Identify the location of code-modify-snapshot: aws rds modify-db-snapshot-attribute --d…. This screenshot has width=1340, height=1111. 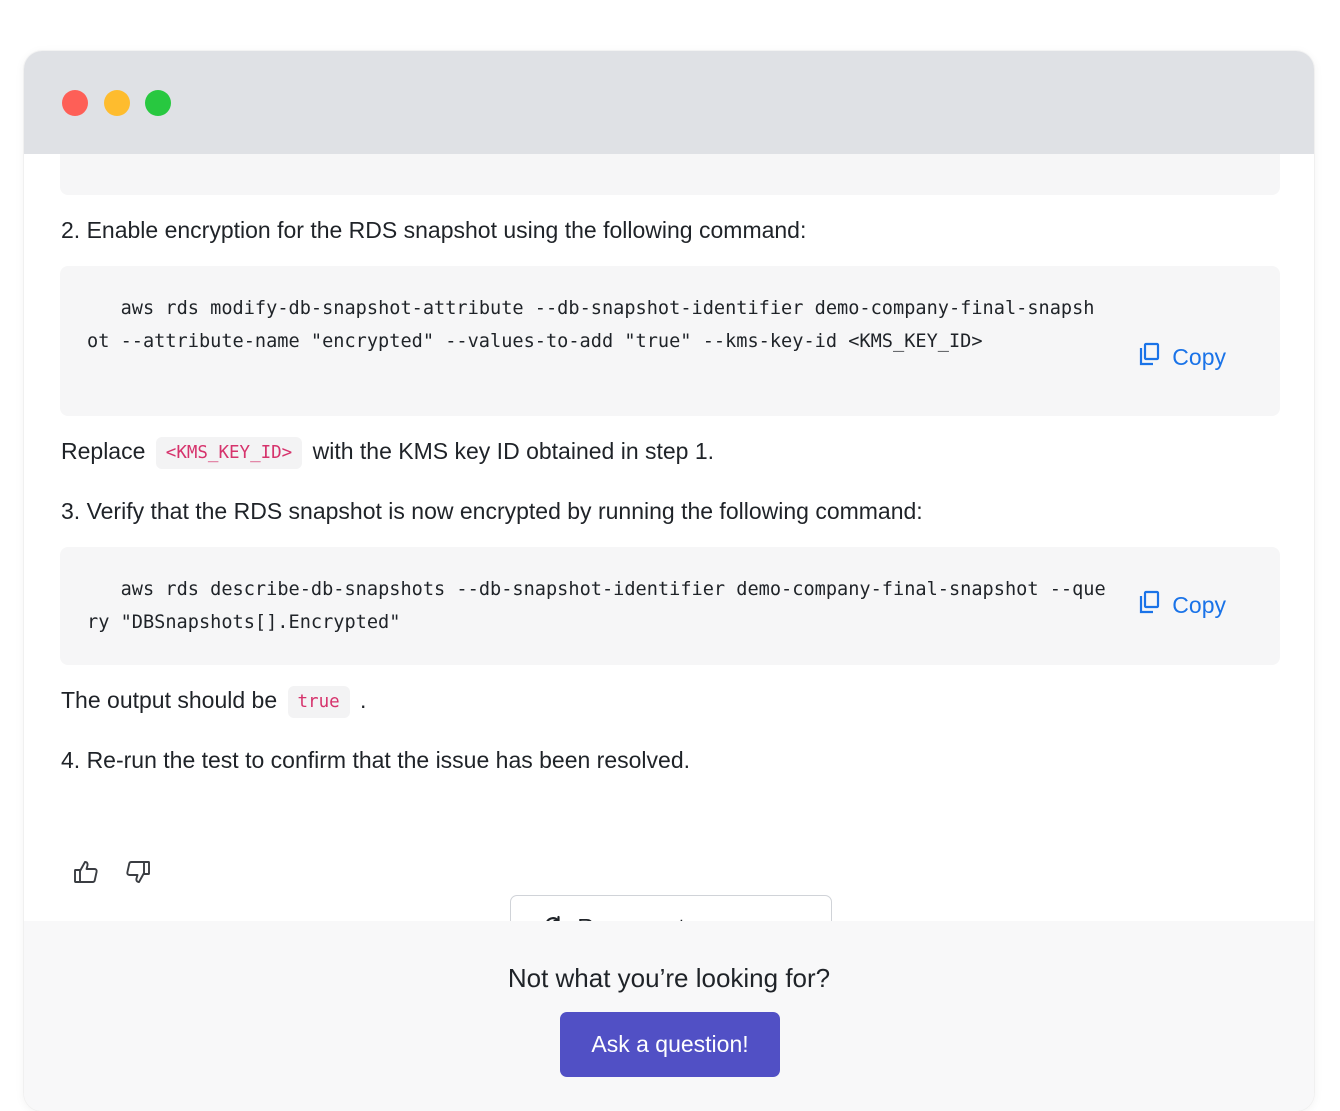
(592, 325).